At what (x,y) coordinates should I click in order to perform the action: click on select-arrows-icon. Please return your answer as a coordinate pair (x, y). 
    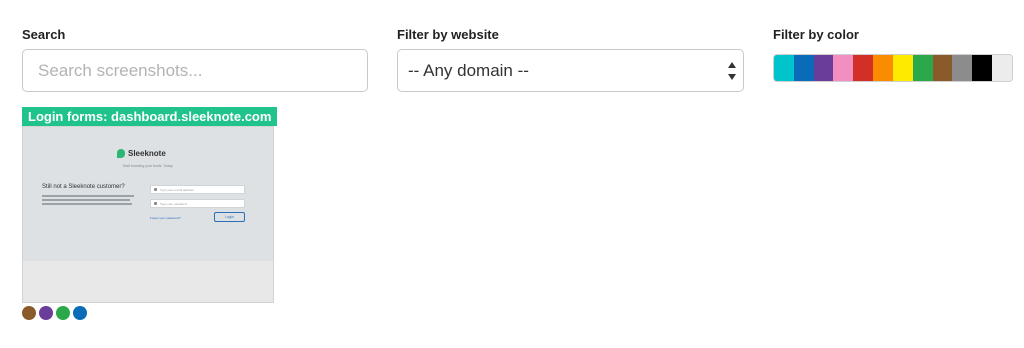
    Looking at the image, I should click on (732, 71).